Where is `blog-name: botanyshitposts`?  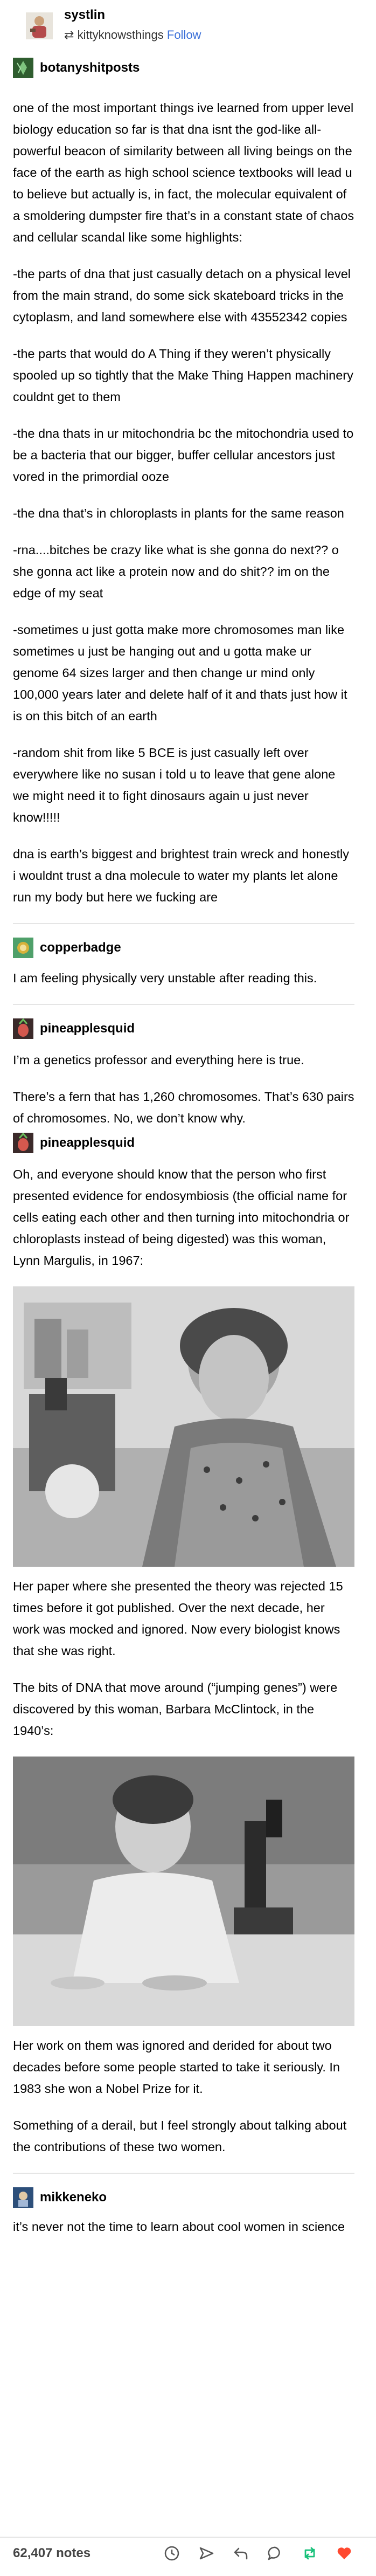
blog-name: botanyshitposts is located at coordinates (90, 67).